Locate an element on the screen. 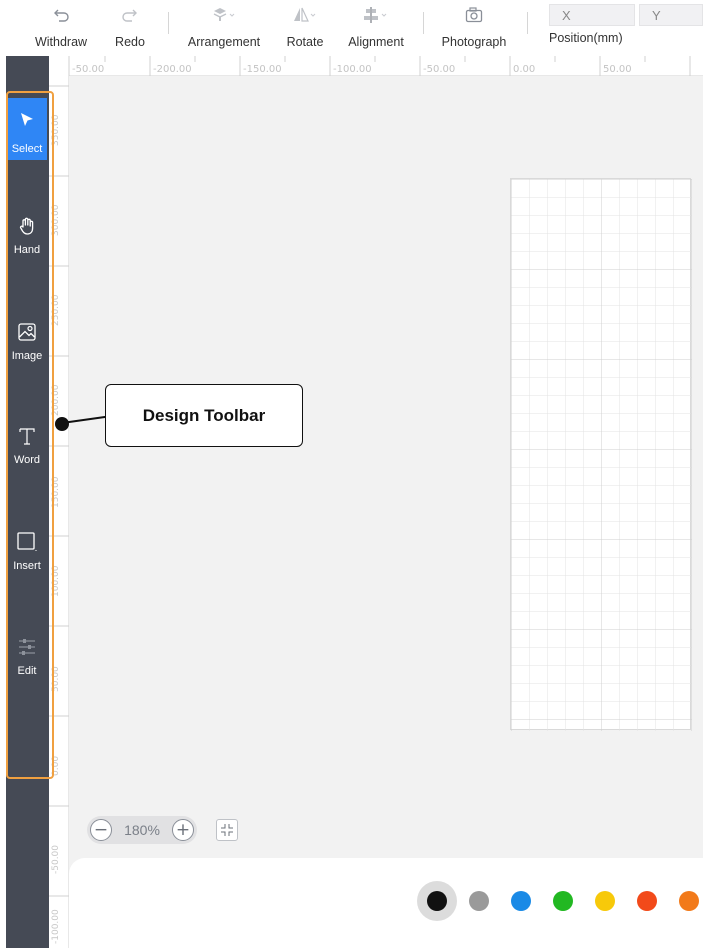  color-swatch-orange is located at coordinates (689, 901).